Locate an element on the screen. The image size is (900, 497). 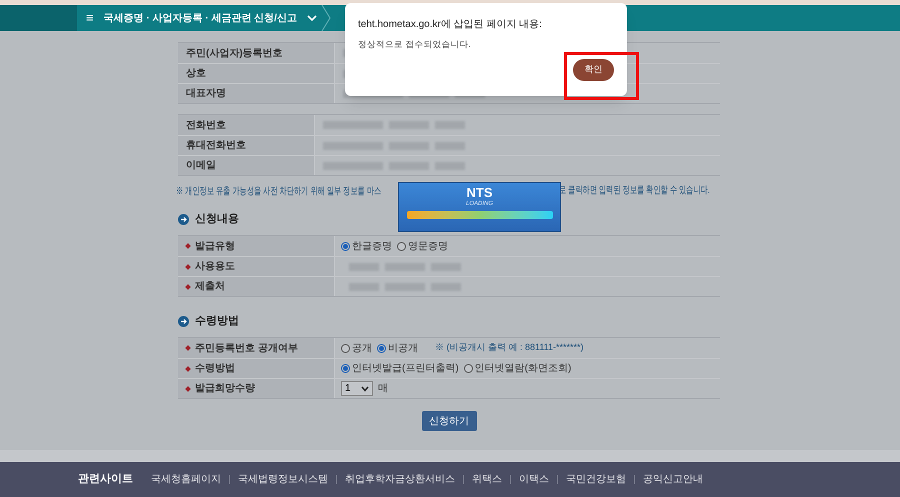
submit-button: 신청하기 is located at coordinates (449, 421).